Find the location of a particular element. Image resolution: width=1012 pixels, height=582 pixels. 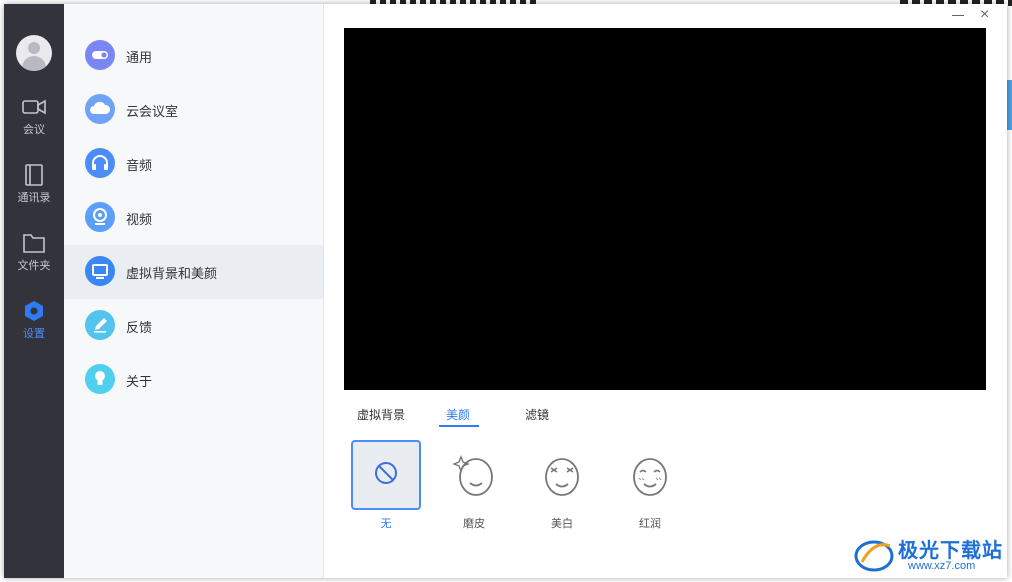

menu-item-virtual-background: 虚拟背景和美颜 is located at coordinates (193, 272).